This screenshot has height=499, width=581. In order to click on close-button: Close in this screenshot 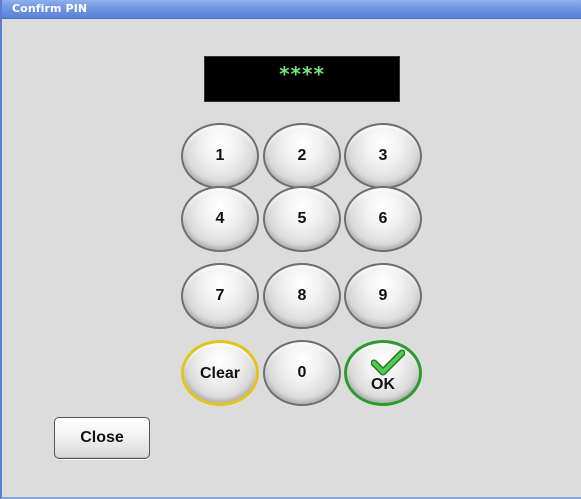, I will do `click(102, 438)`.